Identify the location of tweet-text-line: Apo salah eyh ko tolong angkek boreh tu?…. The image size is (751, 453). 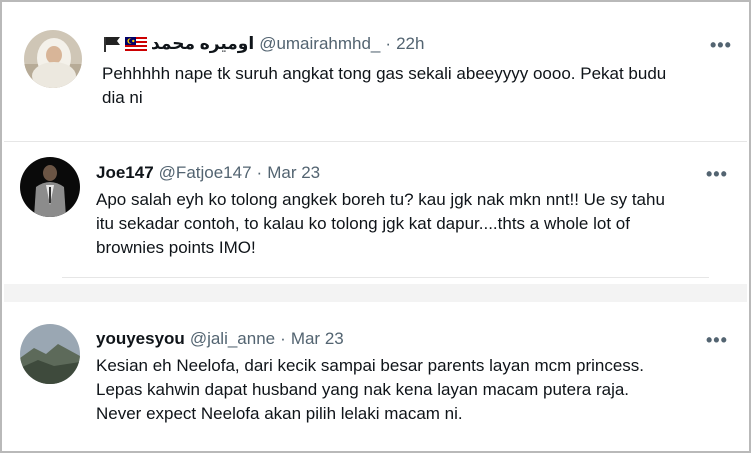
(380, 199).